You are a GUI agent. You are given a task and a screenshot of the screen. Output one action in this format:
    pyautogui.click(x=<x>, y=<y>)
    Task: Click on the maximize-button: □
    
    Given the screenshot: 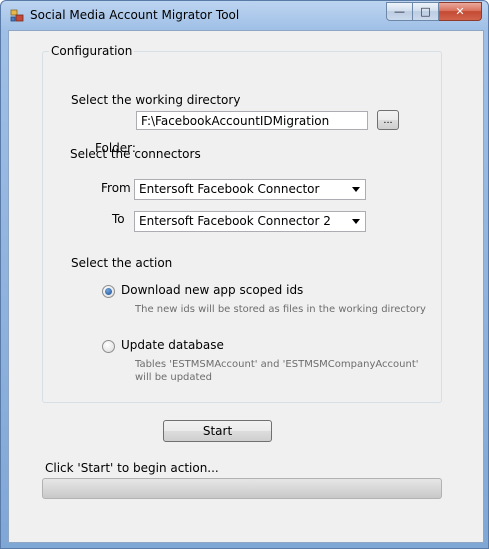 What is the action you would take?
    pyautogui.click(x=426, y=11)
    